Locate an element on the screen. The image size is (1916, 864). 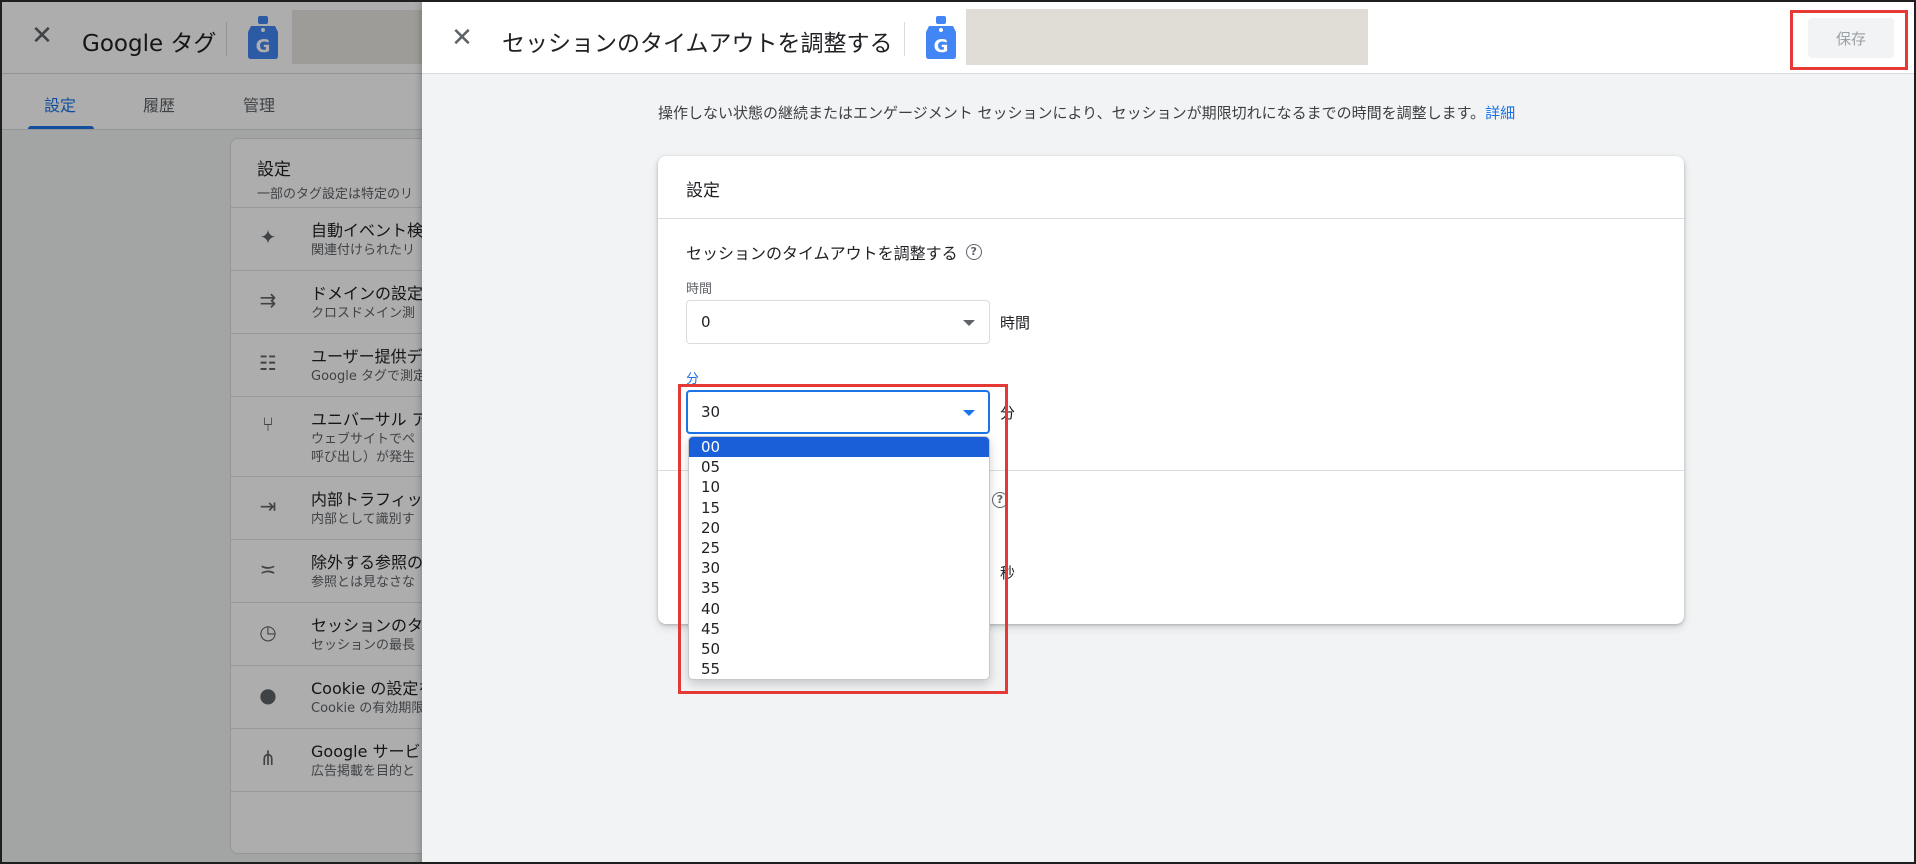
minutes-dropdown-list: 00 05 10 15 20 25 30 35 40 45 50 55 is located at coordinates (839, 558).